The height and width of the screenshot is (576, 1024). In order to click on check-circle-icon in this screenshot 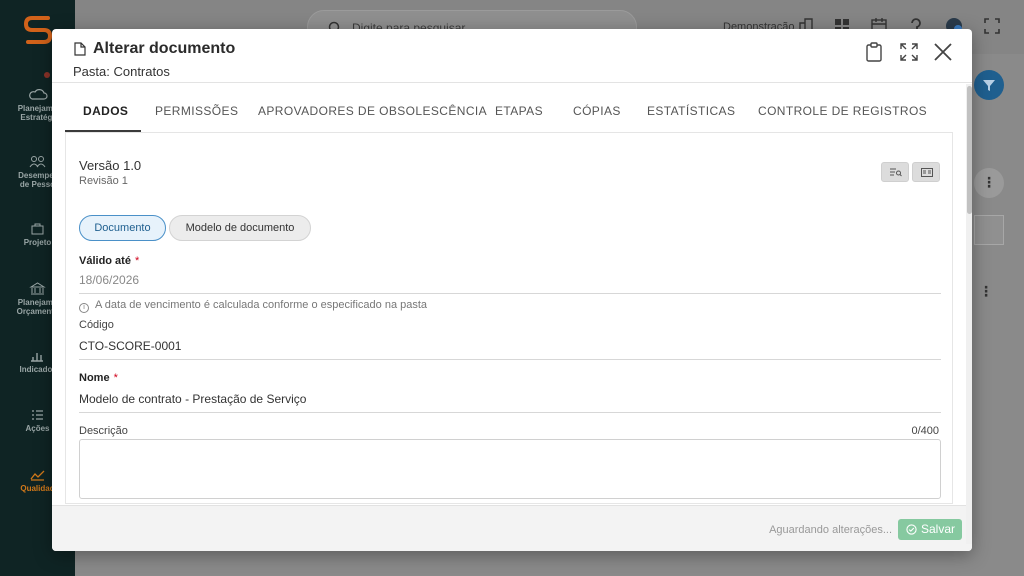, I will do `click(911, 529)`.